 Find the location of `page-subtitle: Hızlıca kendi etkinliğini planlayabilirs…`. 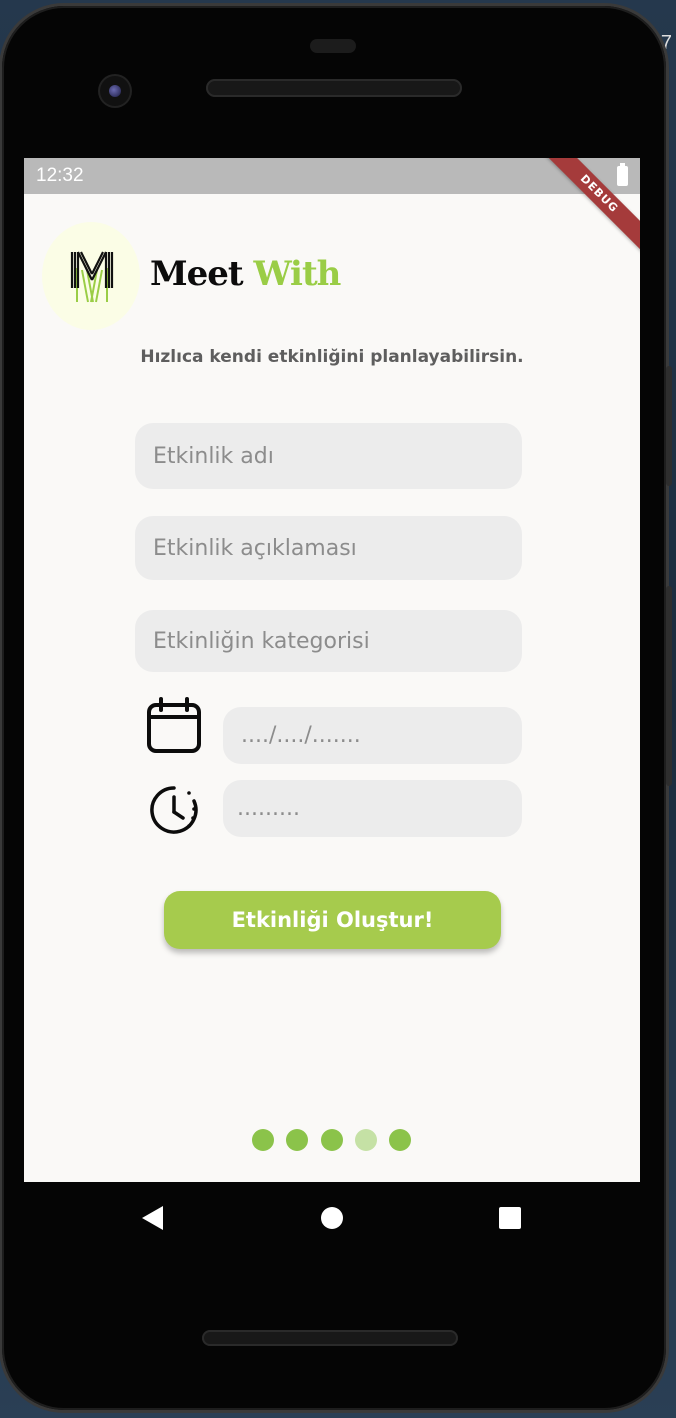

page-subtitle: Hızlıca kendi etkinliğini planlayabilirs… is located at coordinates (332, 357).